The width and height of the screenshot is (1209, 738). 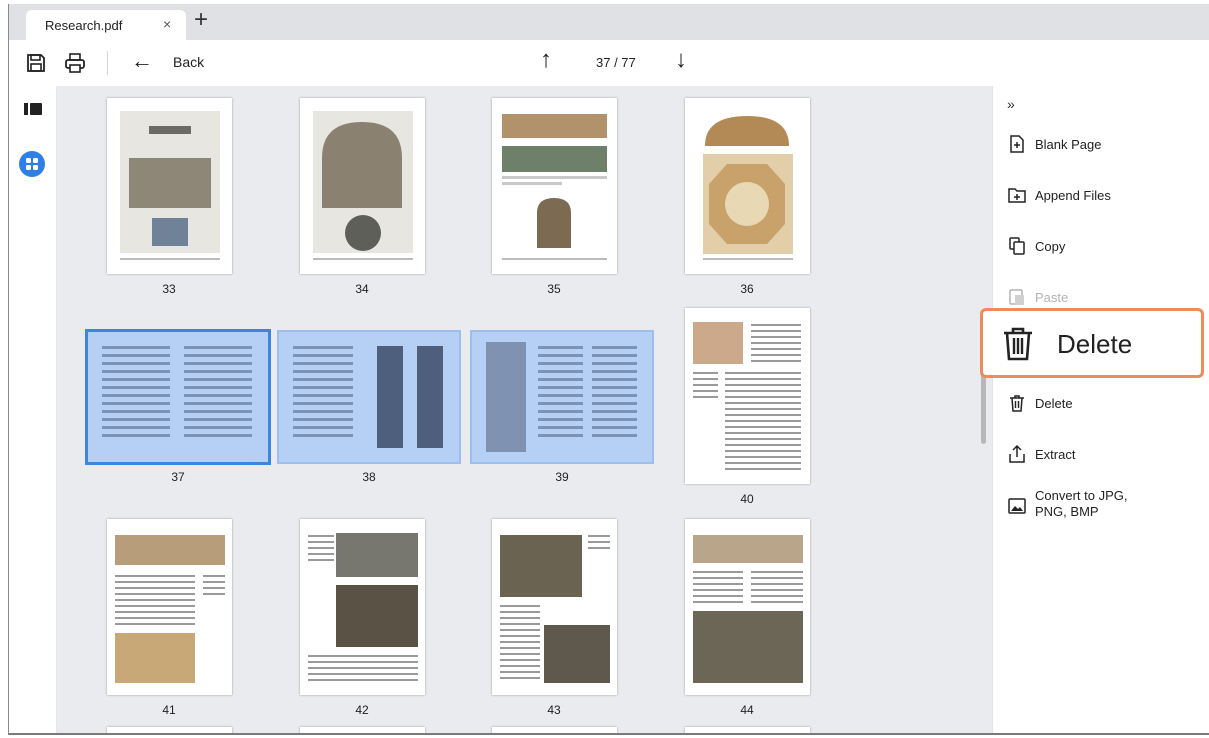 What do you see at coordinates (107, 63) in the screenshot?
I see `toolbar-divider` at bounding box center [107, 63].